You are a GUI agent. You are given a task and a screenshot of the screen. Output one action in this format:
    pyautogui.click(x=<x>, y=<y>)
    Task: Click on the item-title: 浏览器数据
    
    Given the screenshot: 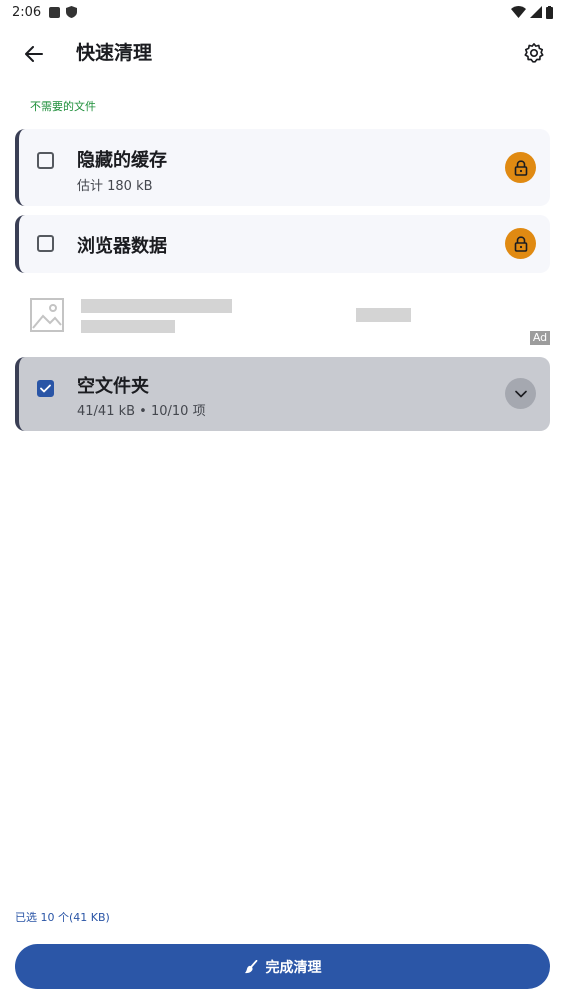 What is the action you would take?
    pyautogui.click(x=122, y=246)
    